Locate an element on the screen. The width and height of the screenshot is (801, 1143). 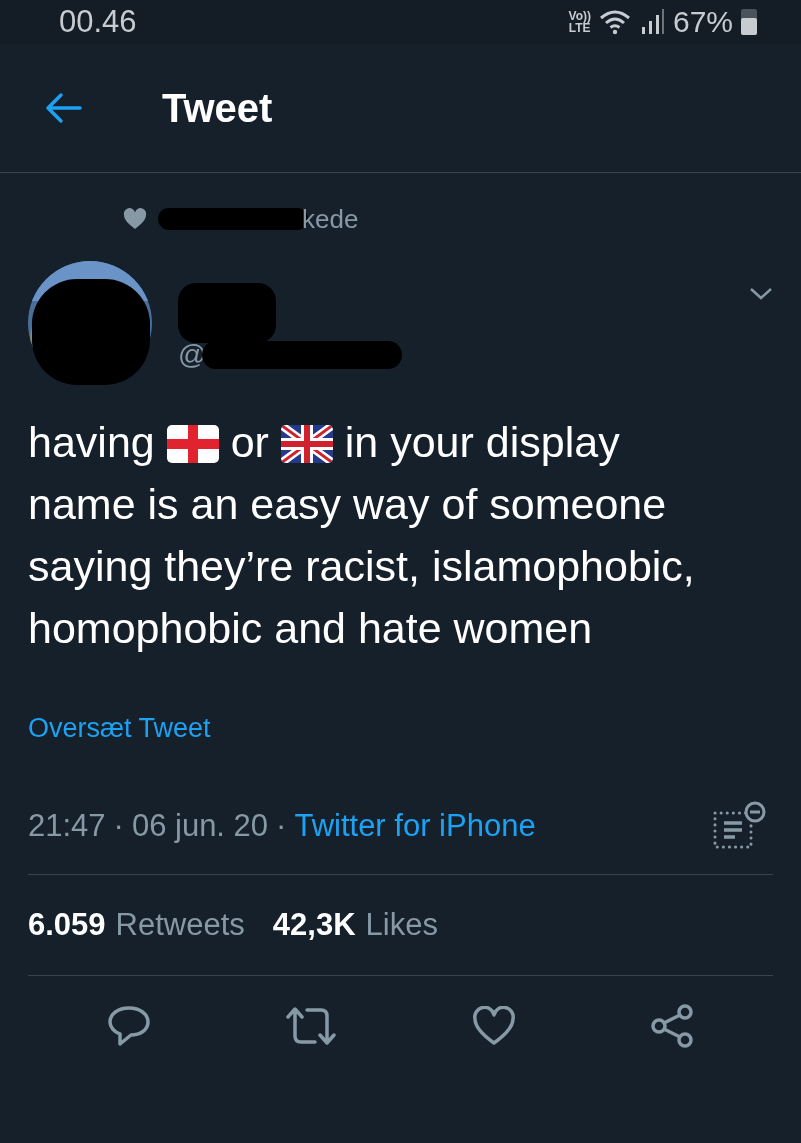
author-handle: @ is located at coordinates (192, 355).